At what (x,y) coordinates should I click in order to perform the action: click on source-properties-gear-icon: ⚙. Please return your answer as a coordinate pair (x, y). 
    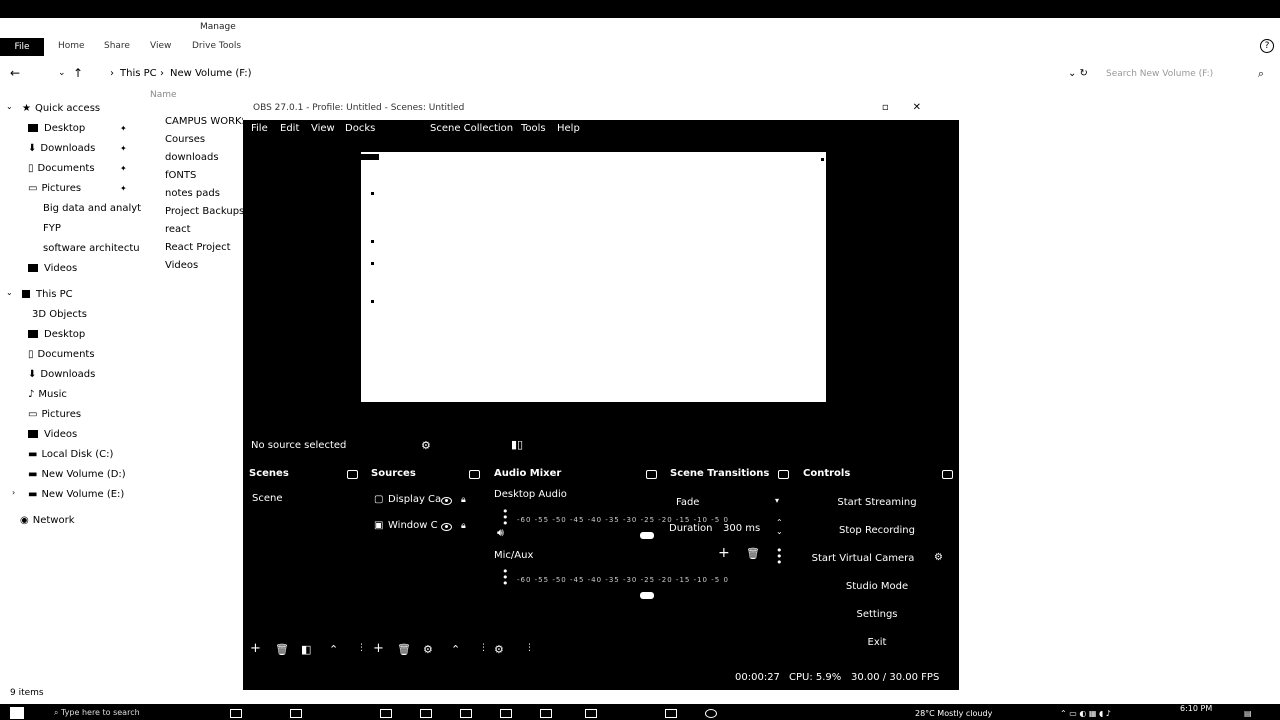
    Looking at the image, I should click on (426, 445).